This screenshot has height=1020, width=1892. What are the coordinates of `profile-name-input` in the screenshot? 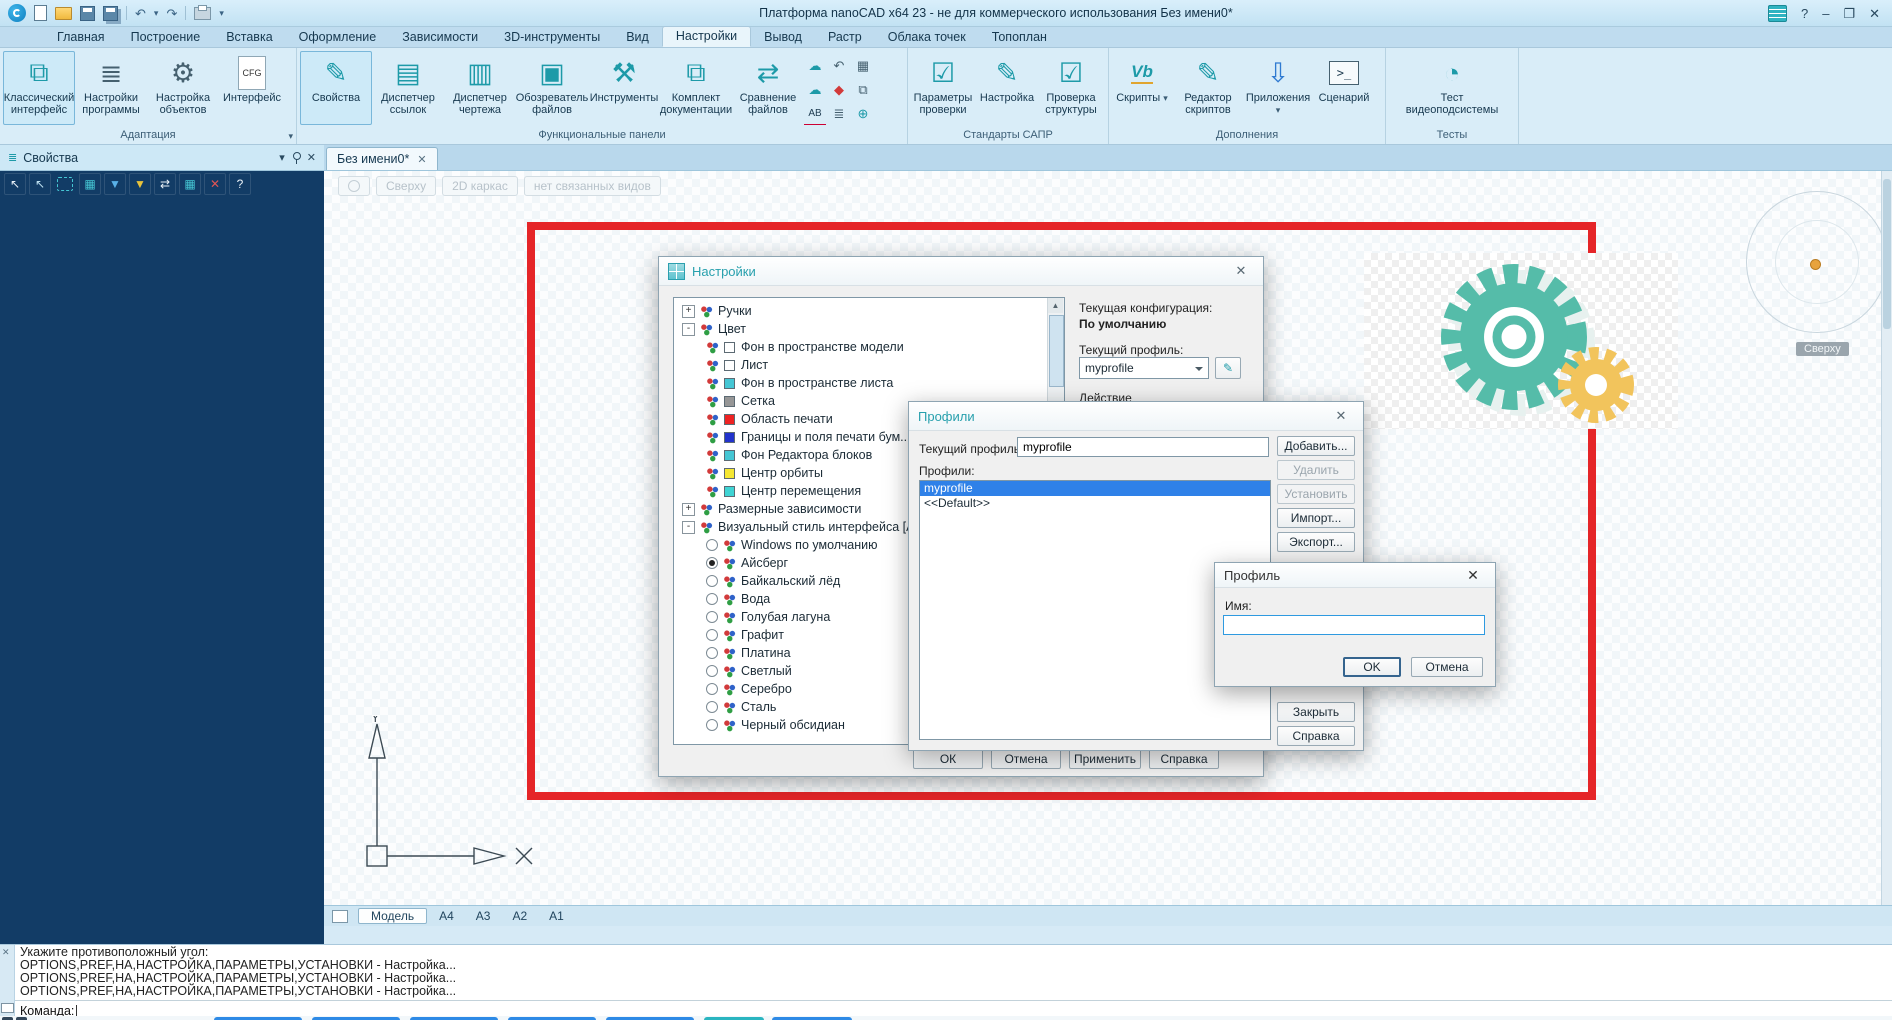 It's located at (1354, 625).